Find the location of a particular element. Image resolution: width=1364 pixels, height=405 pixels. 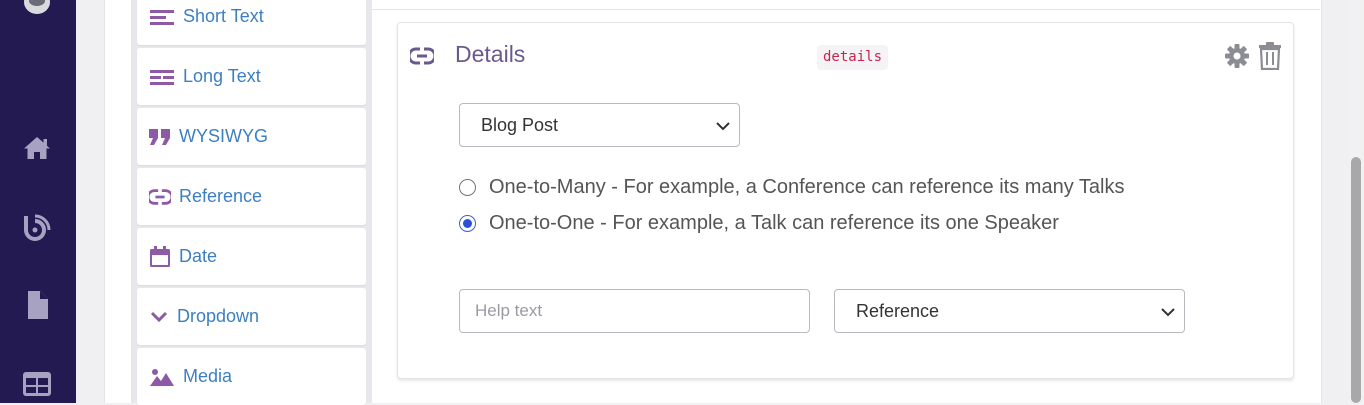

trash-icon is located at coordinates (1270, 56).